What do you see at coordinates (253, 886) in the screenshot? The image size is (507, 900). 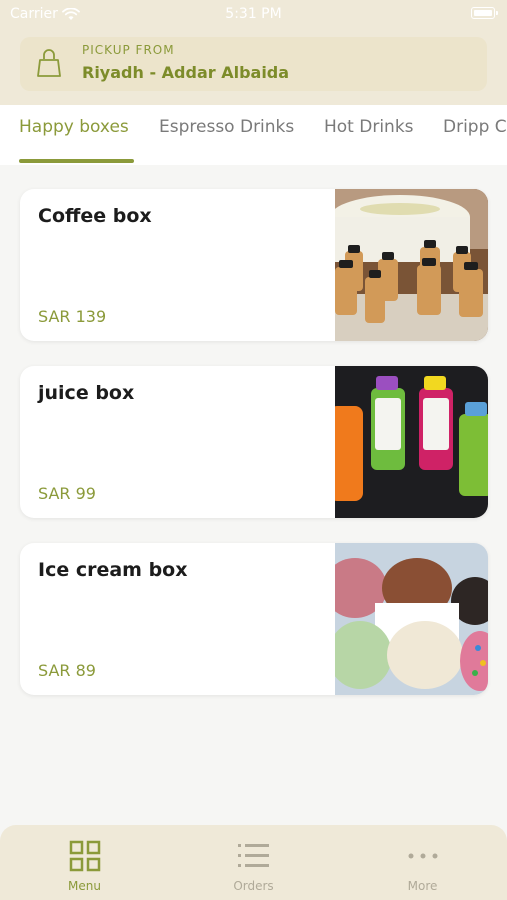 I see `nav-orders-label: Orders` at bounding box center [253, 886].